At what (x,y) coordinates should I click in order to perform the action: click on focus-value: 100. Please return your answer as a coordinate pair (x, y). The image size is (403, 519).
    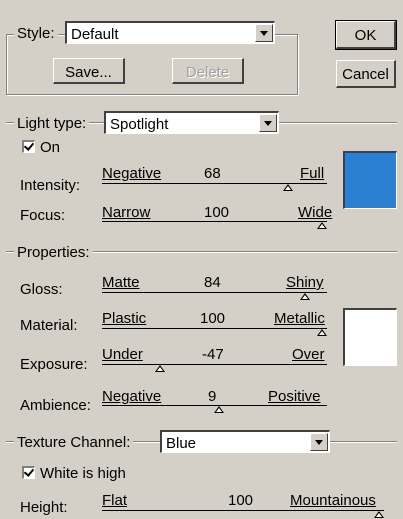
    Looking at the image, I should click on (217, 212).